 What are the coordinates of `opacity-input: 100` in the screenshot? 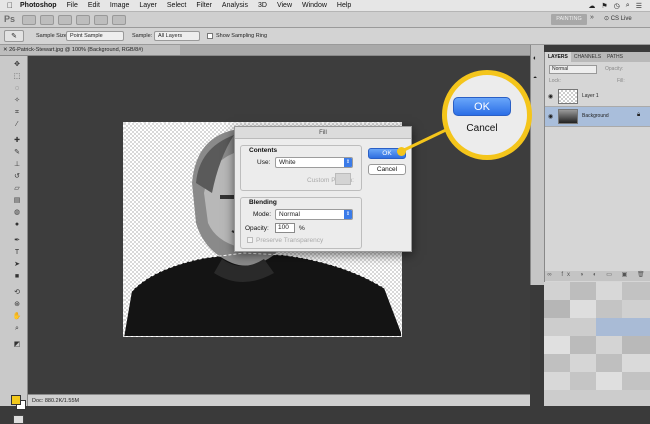 It's located at (285, 228).